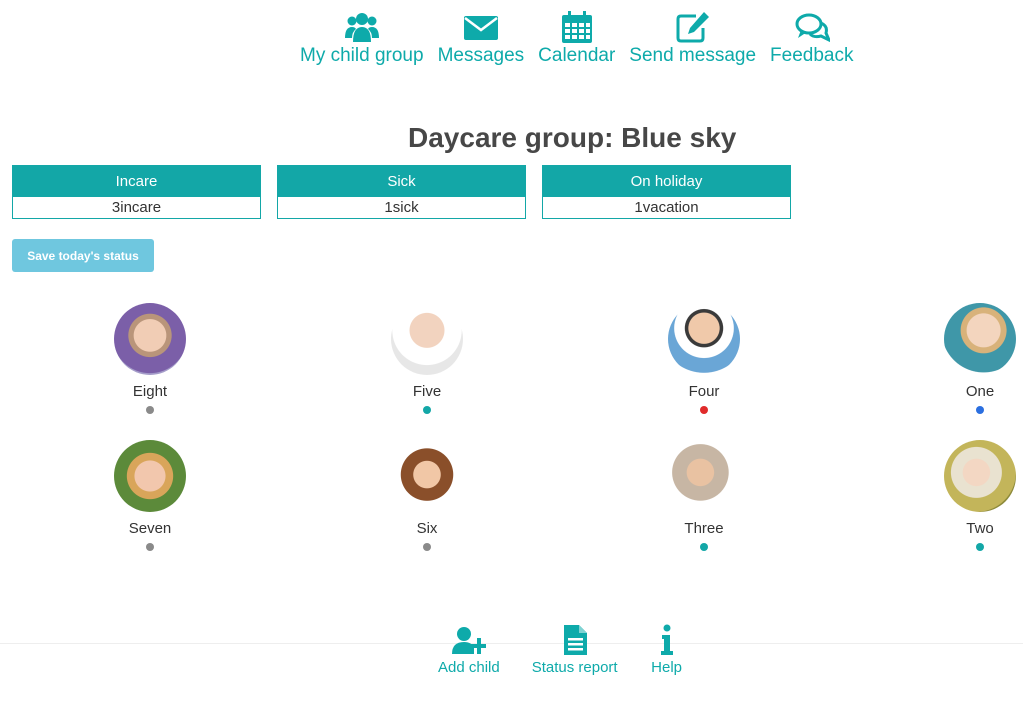  I want to click on add-user-icon, so click(468, 640).